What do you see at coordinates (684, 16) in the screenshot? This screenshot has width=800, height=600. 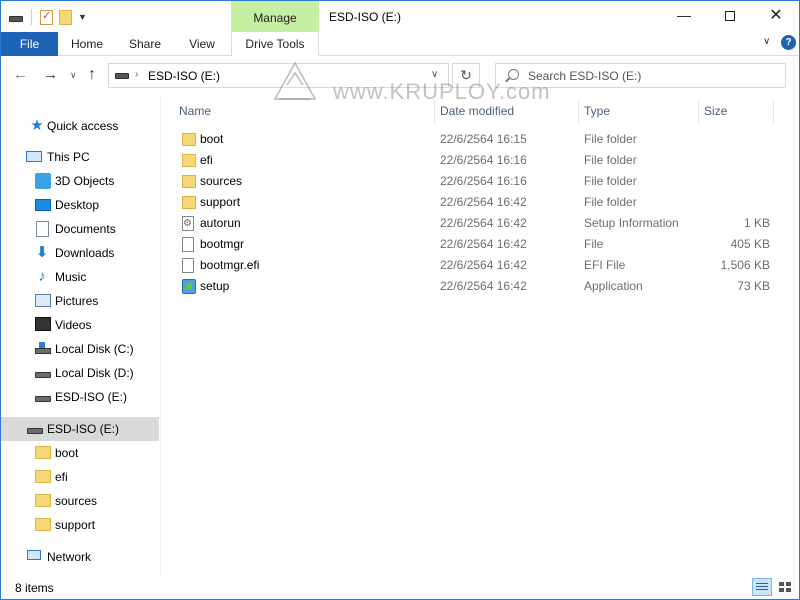 I see `minimize-button: —` at bounding box center [684, 16].